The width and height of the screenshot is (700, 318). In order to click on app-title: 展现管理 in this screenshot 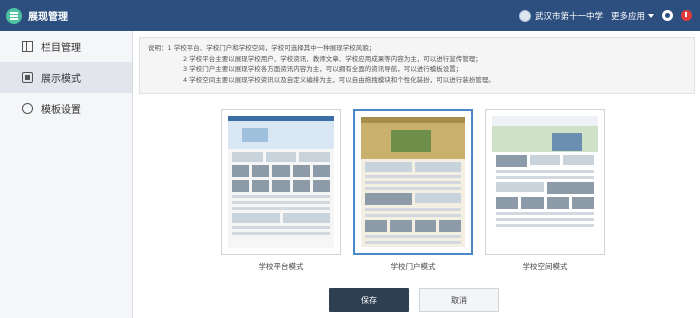, I will do `click(48, 17)`.